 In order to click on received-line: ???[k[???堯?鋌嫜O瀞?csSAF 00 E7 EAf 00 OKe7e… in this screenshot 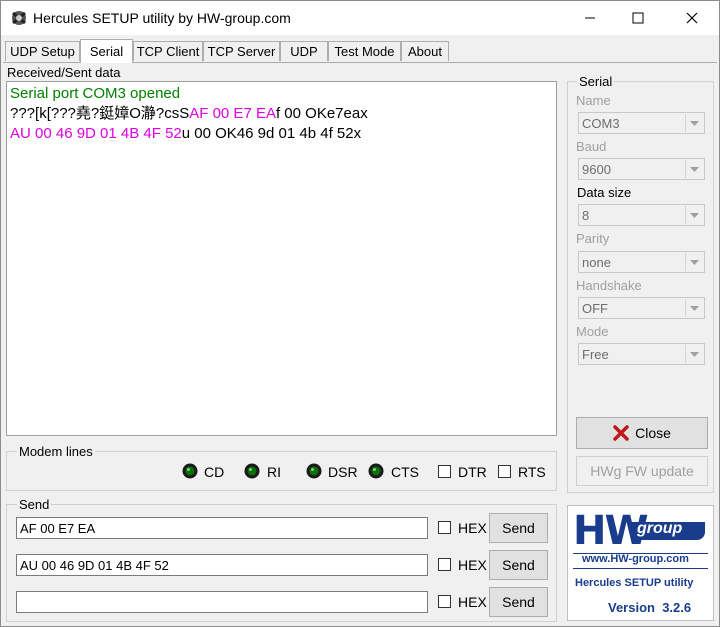, I will do `click(281, 114)`.